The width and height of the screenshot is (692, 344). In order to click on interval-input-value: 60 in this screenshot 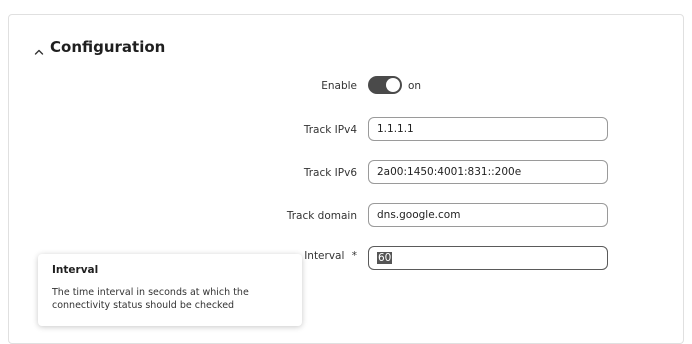, I will do `click(385, 258)`.